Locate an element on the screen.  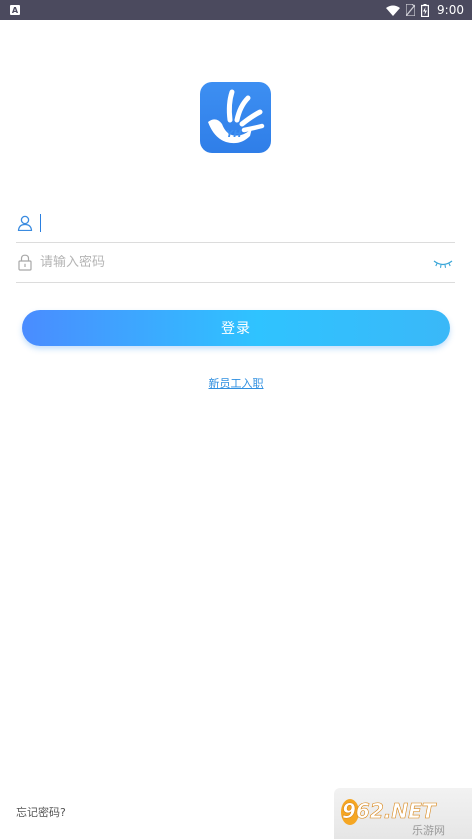
password-field is located at coordinates (235, 263).